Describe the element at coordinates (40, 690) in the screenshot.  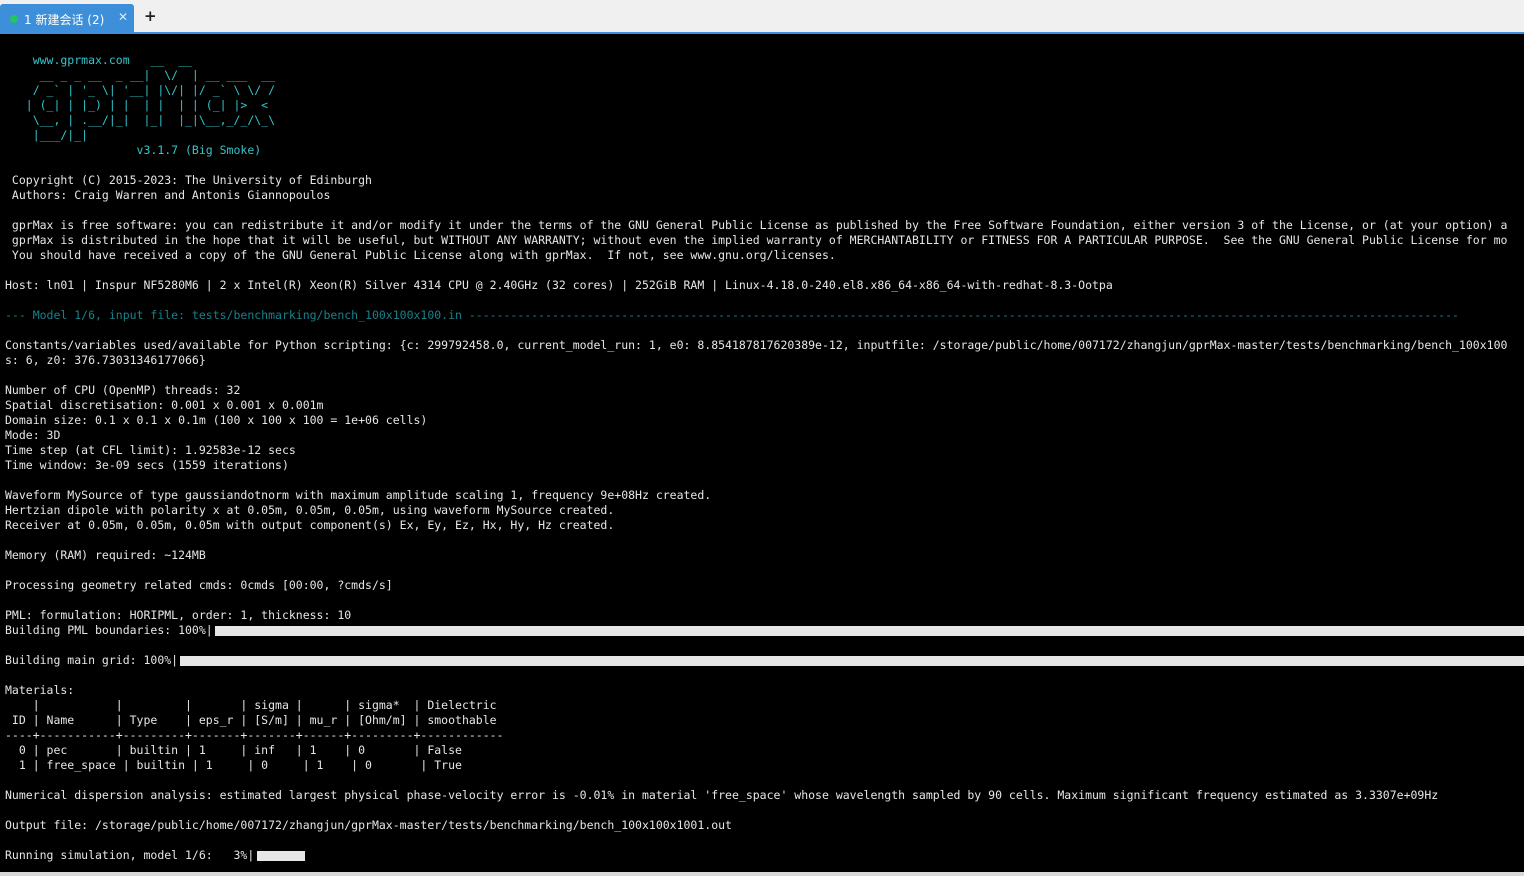
I see `materials-label: Materials:` at that location.